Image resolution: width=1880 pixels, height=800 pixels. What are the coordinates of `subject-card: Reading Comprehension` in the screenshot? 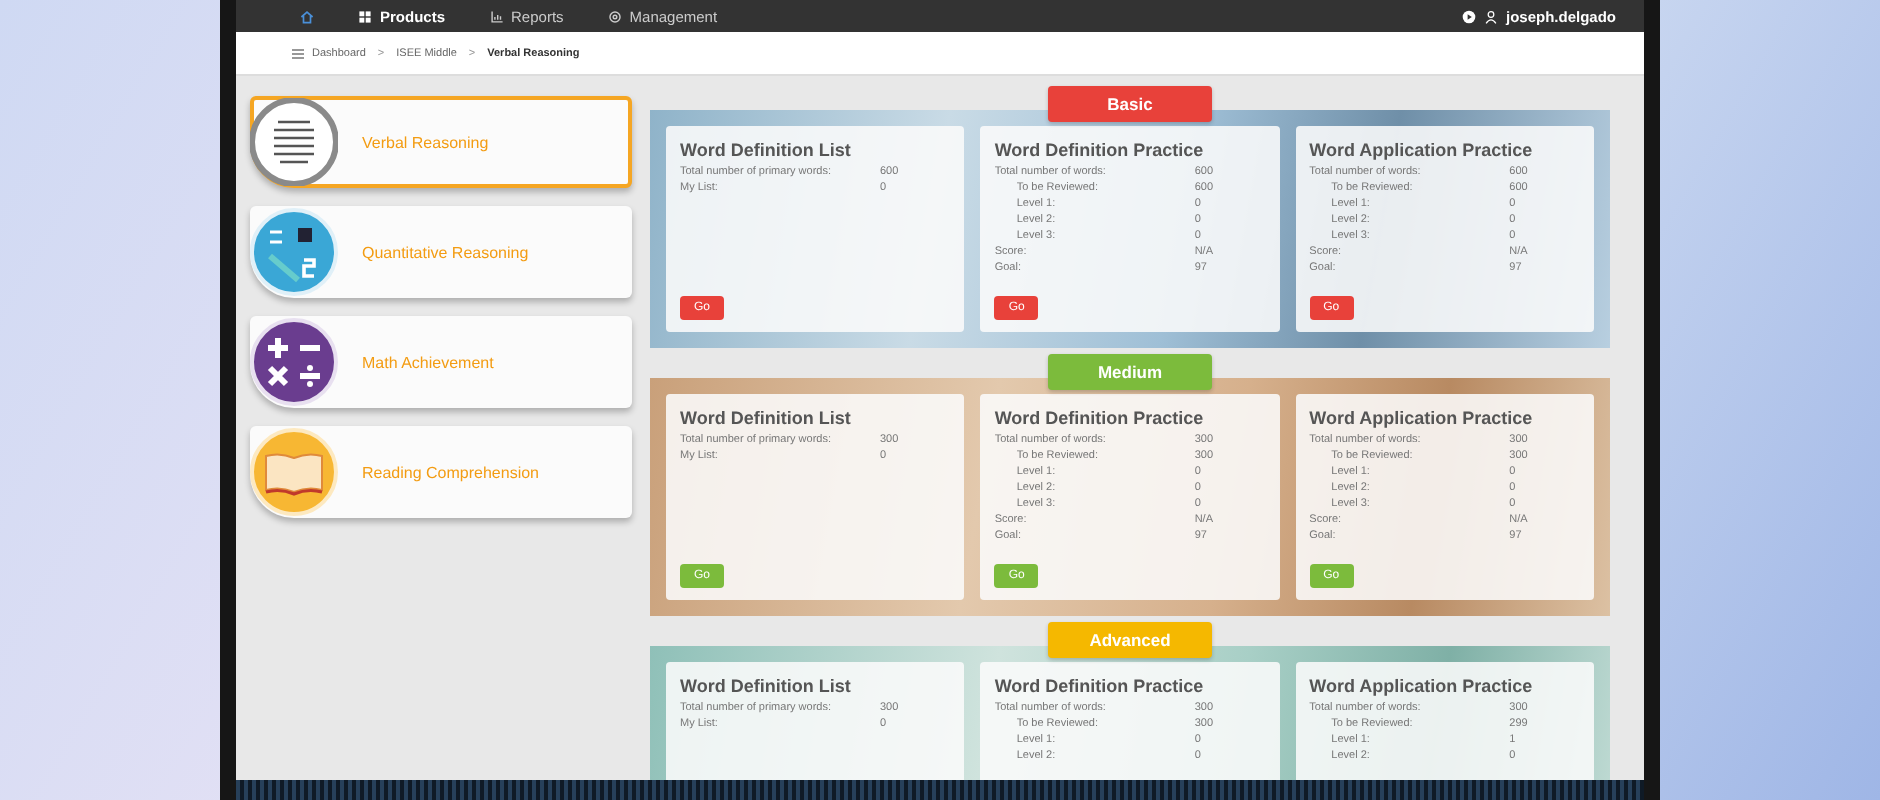 It's located at (441, 472).